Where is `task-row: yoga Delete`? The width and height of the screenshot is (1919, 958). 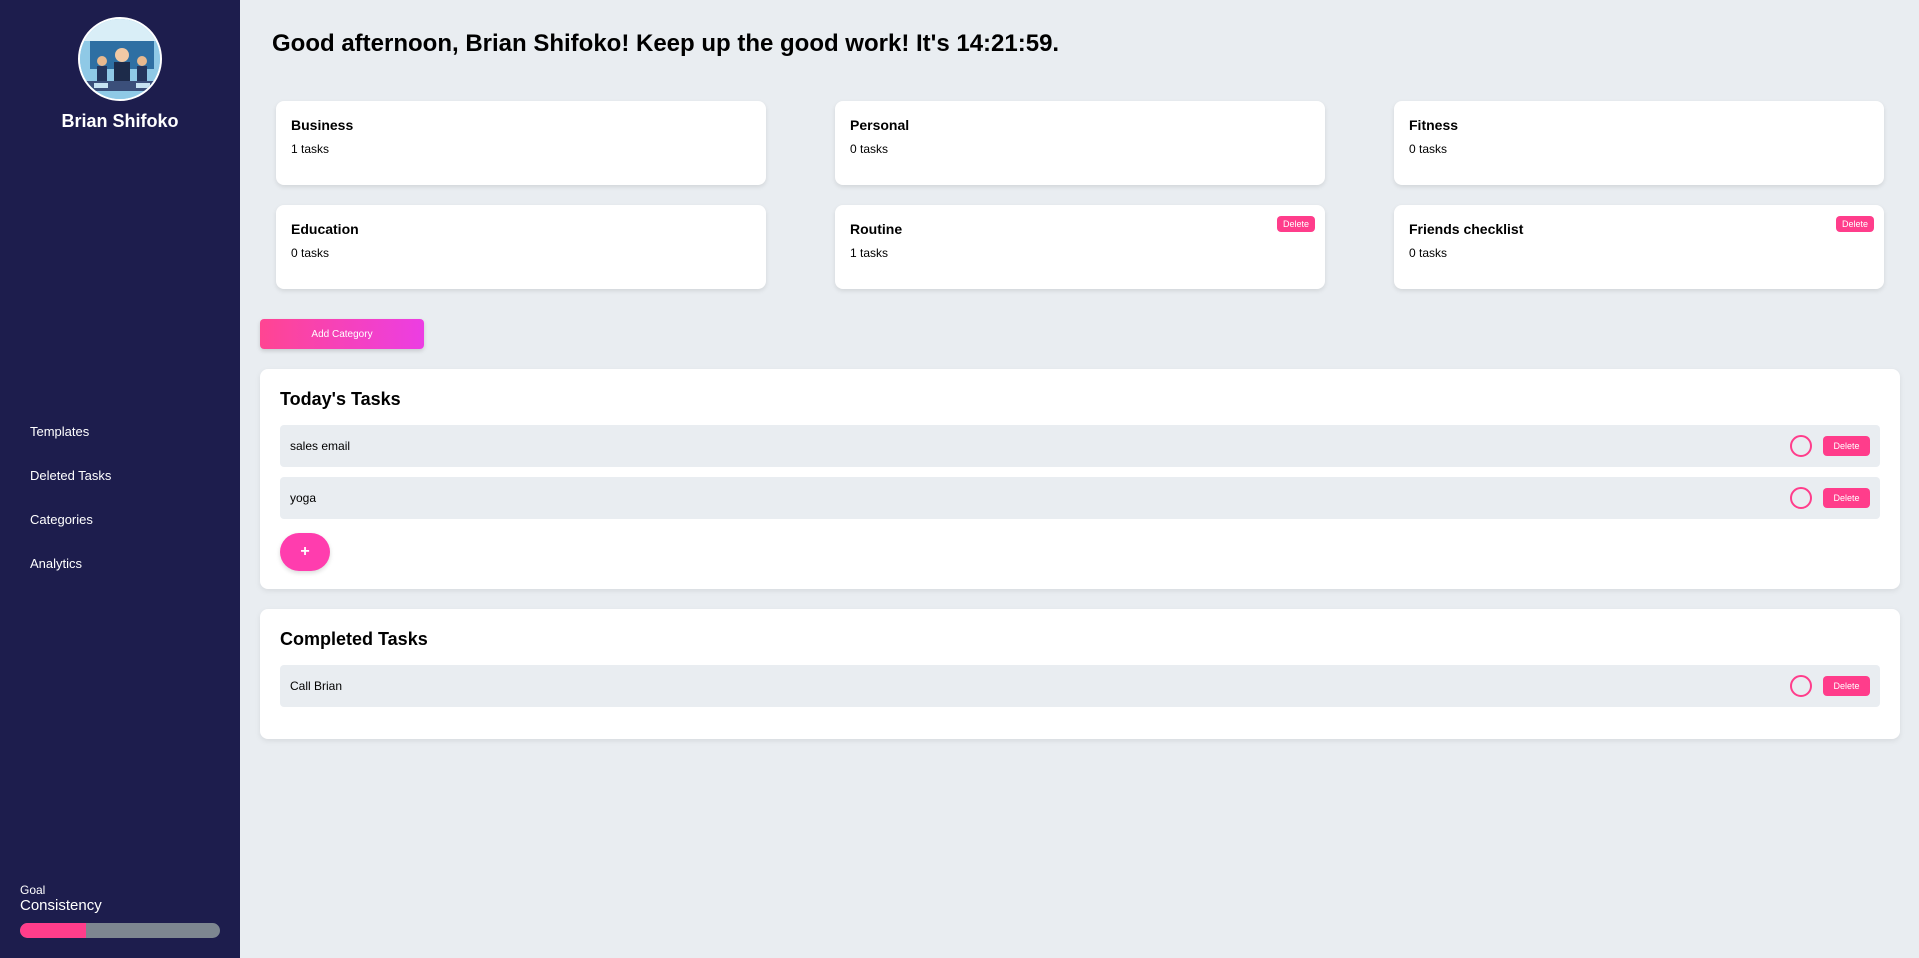 task-row: yoga Delete is located at coordinates (1080, 498).